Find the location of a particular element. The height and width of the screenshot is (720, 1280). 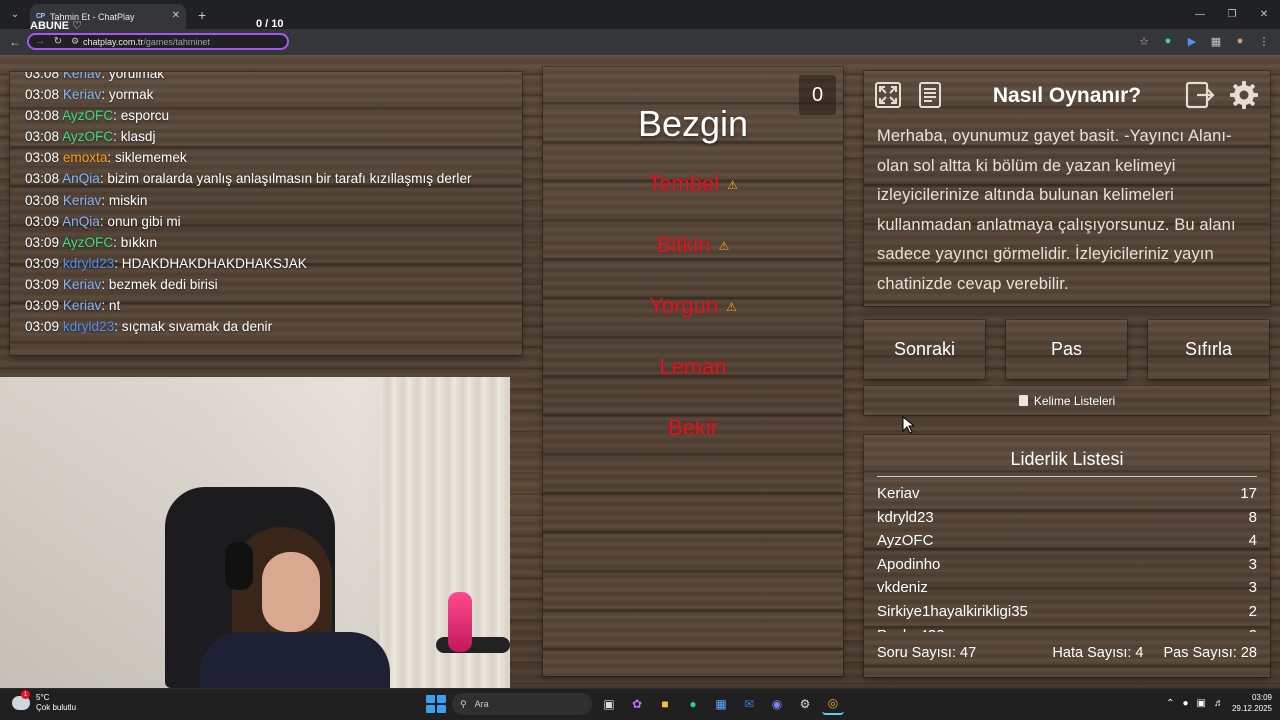

leaderboard-row: vkdeniz 3 is located at coordinates (1067, 588).